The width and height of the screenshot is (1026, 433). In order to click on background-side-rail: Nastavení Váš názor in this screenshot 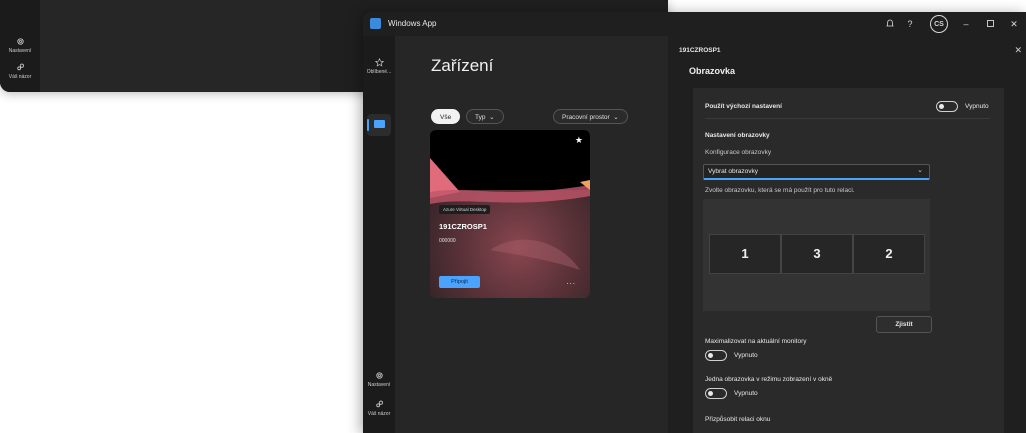, I will do `click(20, 46)`.